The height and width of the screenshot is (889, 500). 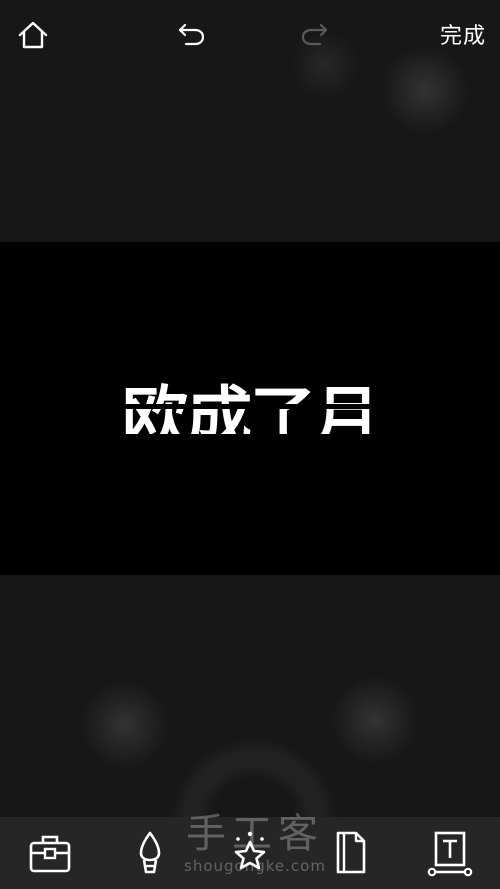 What do you see at coordinates (250, 850) in the screenshot?
I see `sparkle-star-icon` at bounding box center [250, 850].